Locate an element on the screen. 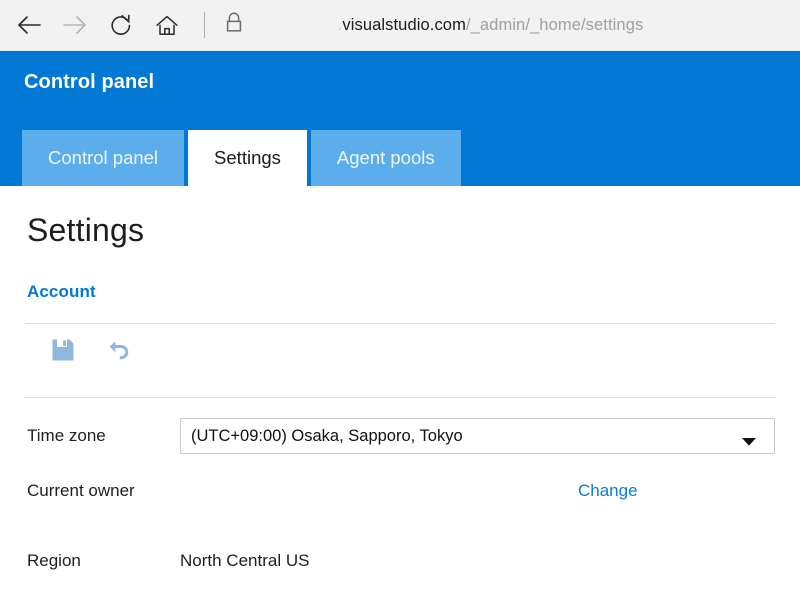 This screenshot has width=800, height=596. region-value: North Central US is located at coordinates (245, 560).